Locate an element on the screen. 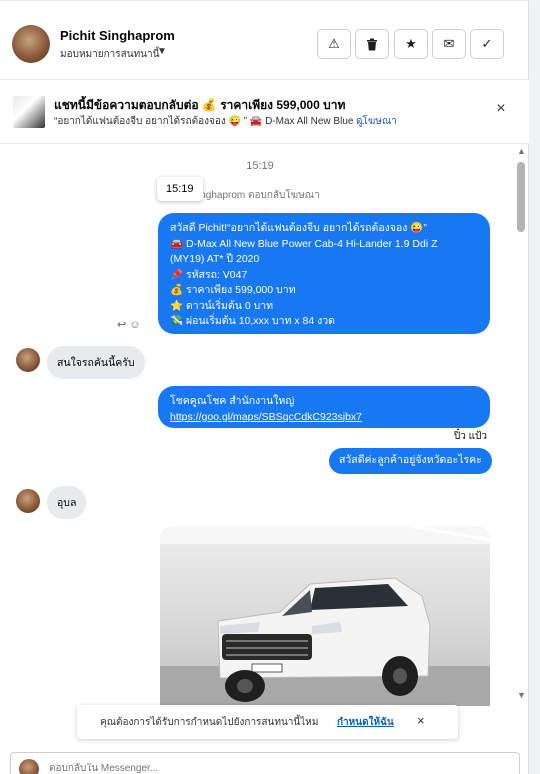 The height and width of the screenshot is (774, 540). assign-conversation-label: มอบหมายการสนทนานี้ is located at coordinates (109, 54).